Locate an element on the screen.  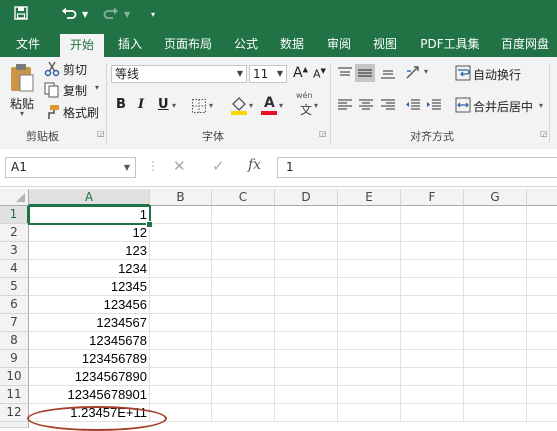
row-header: 1 is located at coordinates (14, 215).